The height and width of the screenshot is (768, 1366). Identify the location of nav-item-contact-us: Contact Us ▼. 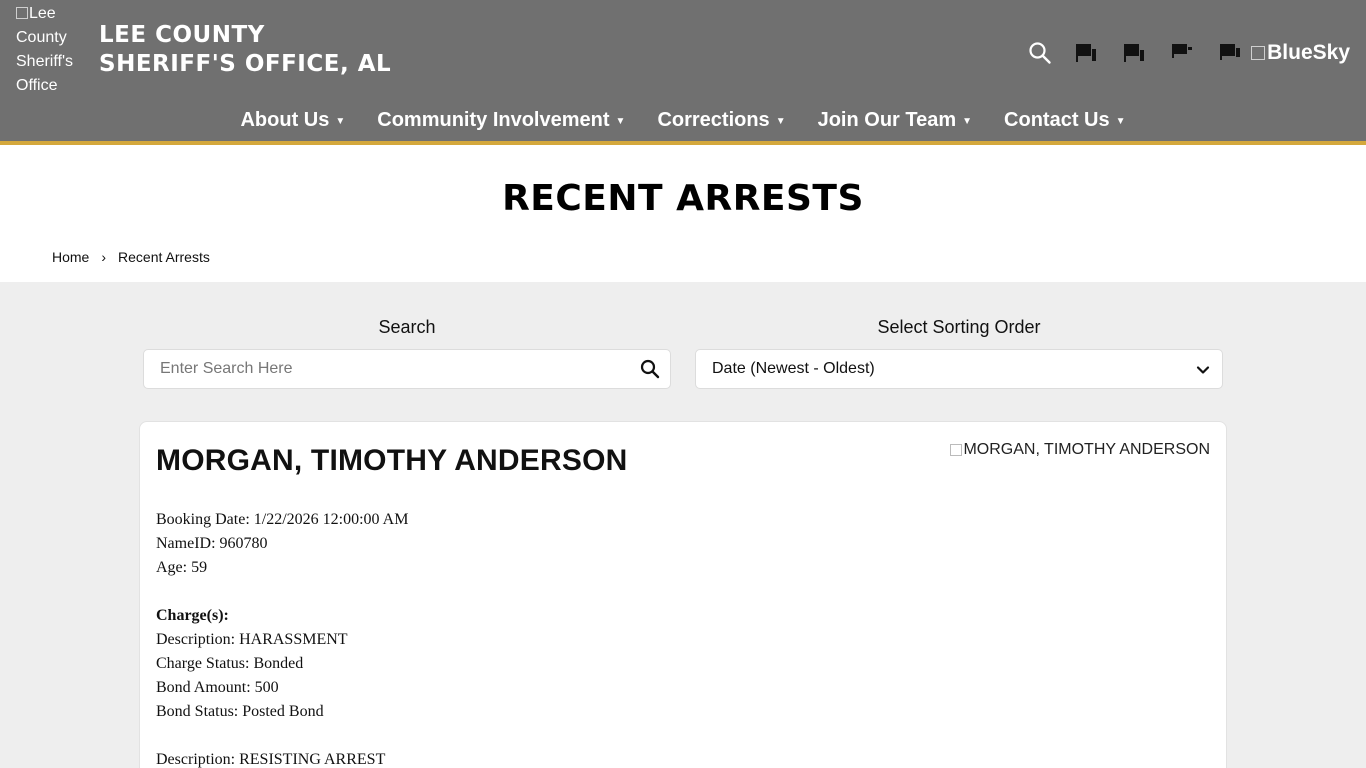
(1064, 120).